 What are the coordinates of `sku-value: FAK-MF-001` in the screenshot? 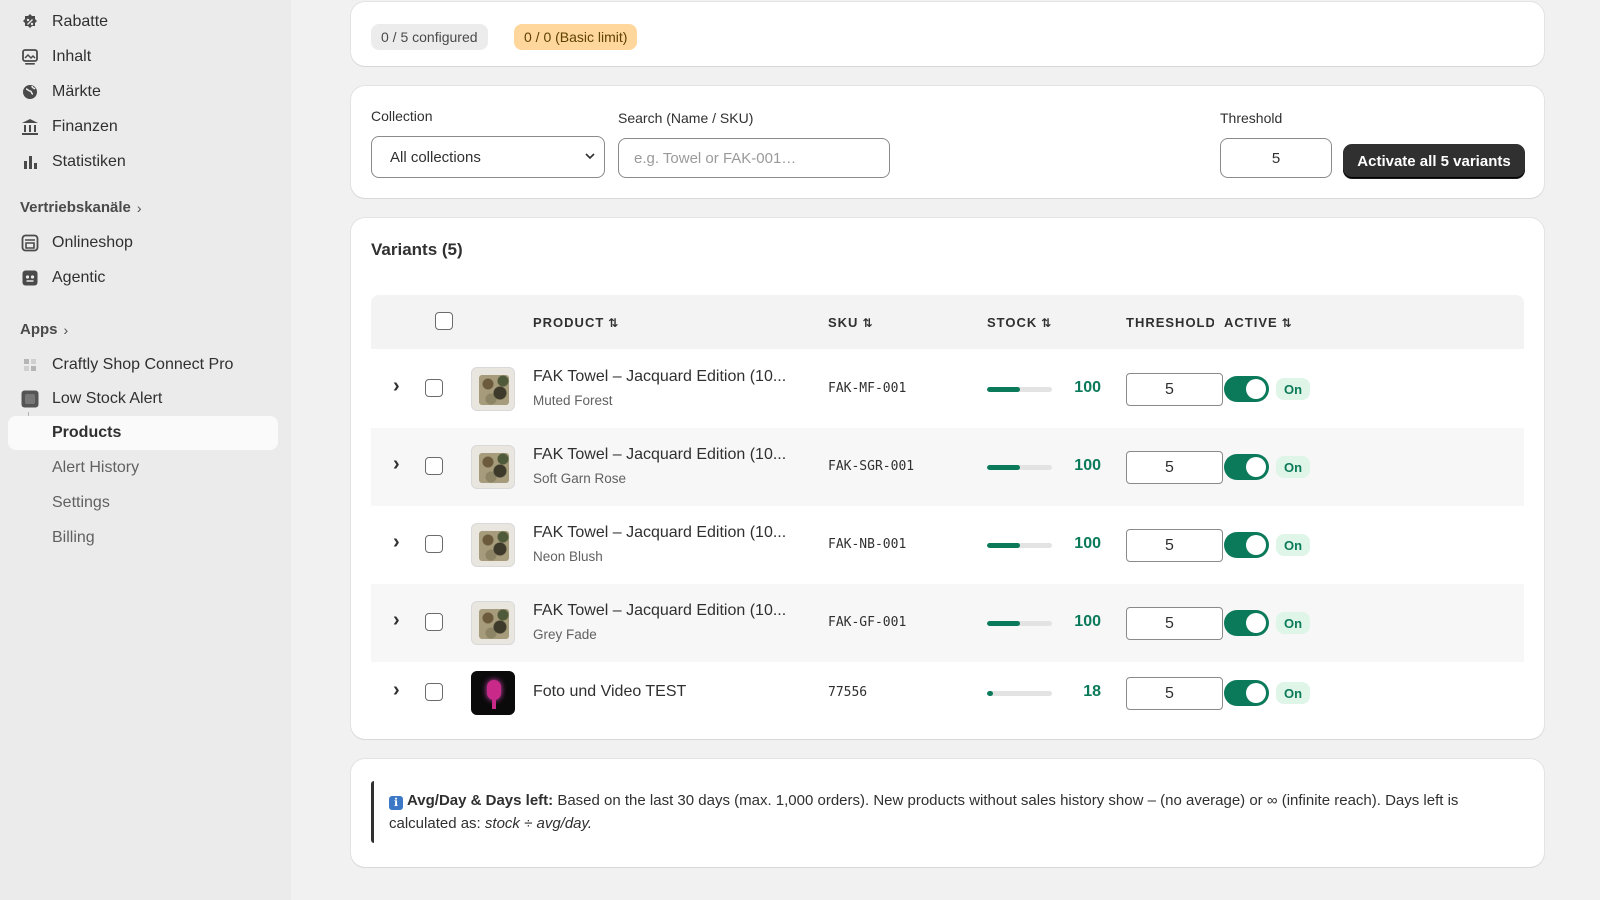 It's located at (867, 388).